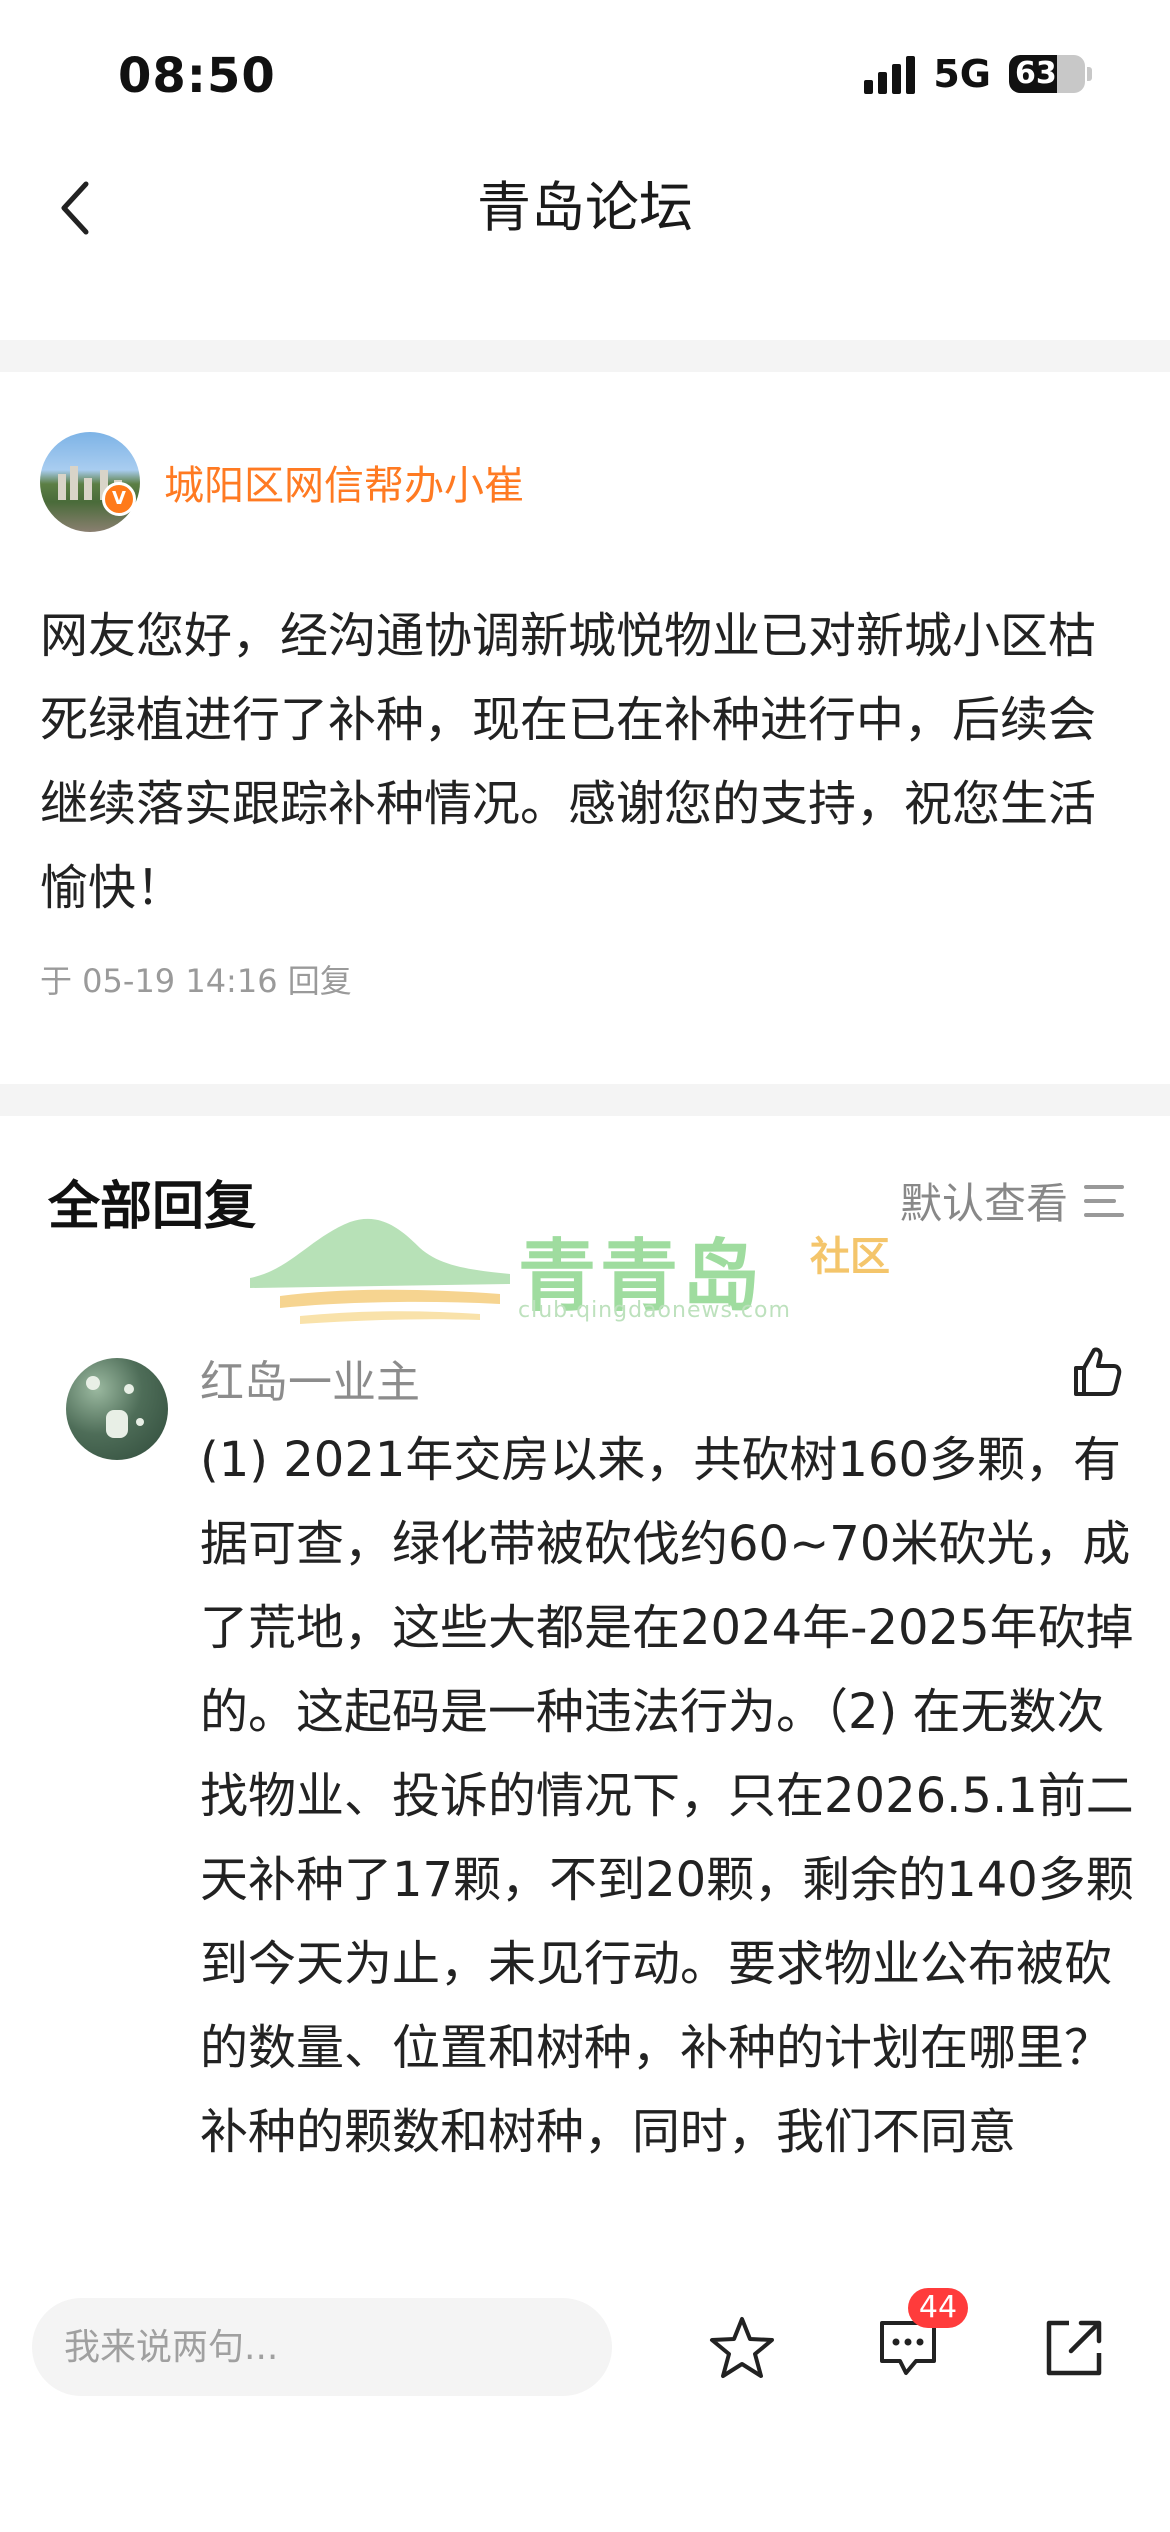 Image resolution: width=1170 pixels, height=2532 pixels. I want to click on page-title: 青岛论坛, so click(585, 207).